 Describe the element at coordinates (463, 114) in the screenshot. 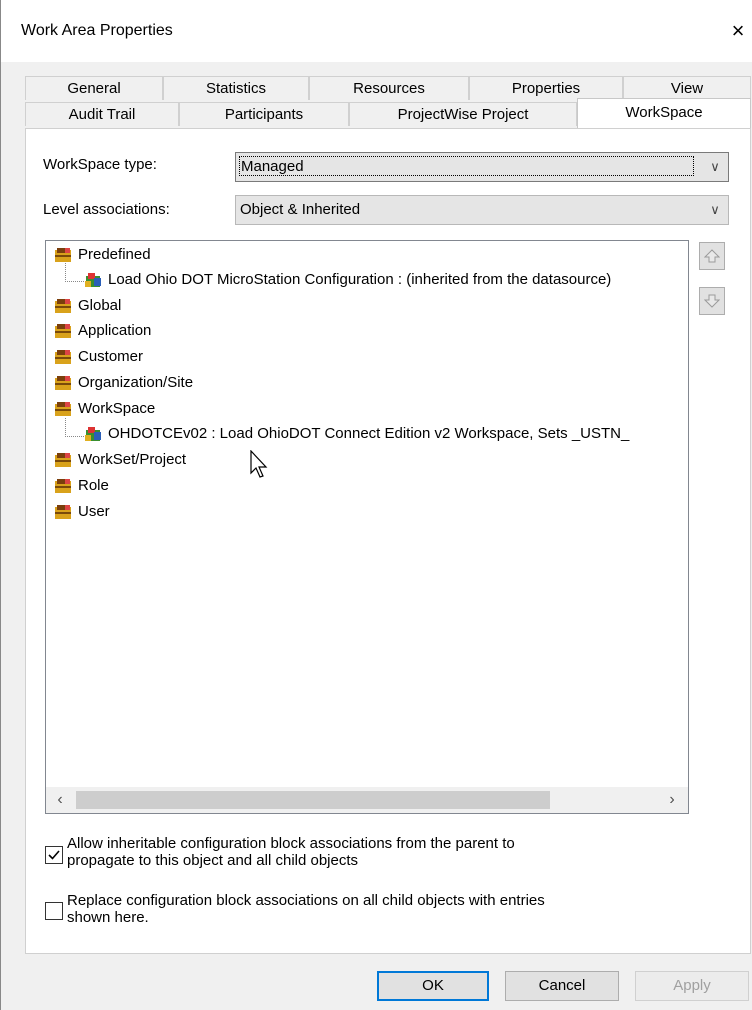

I see `tab-projectwise-project: ProjectWise Project` at that location.